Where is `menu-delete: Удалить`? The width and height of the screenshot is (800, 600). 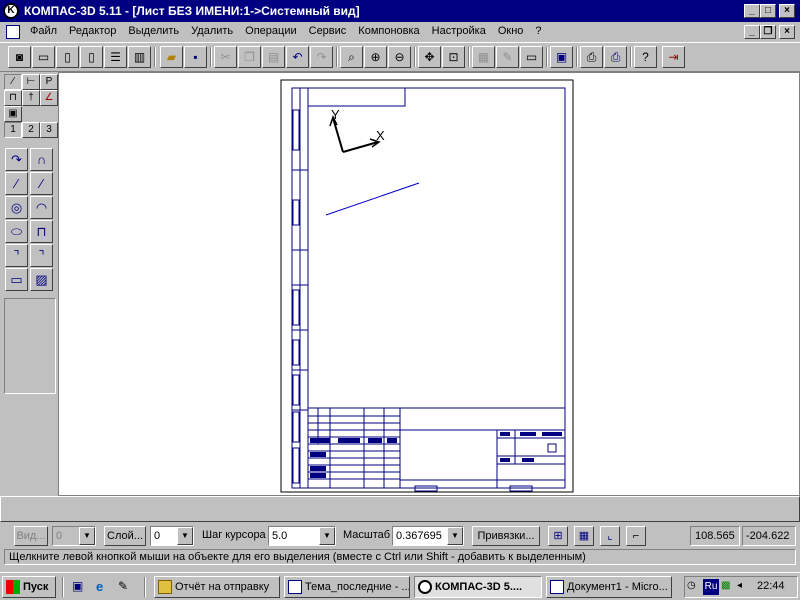
menu-delete: Удалить is located at coordinates (212, 31).